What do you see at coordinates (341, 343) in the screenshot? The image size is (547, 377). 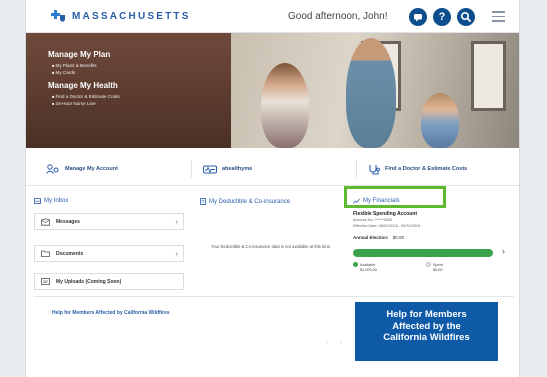 I see `carousel-next-icon: ›` at bounding box center [341, 343].